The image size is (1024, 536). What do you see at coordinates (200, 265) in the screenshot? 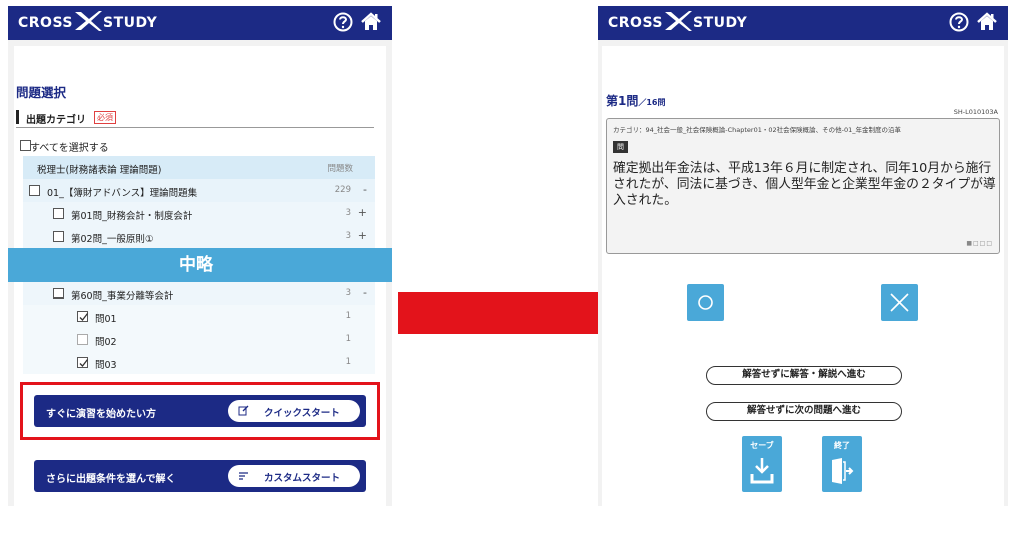
I see `omission-banner: 中略` at bounding box center [200, 265].